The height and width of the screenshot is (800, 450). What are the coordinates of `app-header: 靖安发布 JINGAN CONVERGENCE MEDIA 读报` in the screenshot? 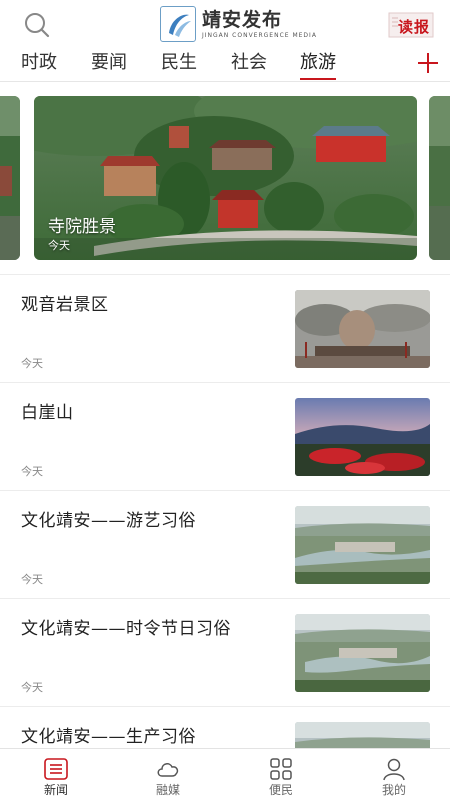 It's located at (225, 24).